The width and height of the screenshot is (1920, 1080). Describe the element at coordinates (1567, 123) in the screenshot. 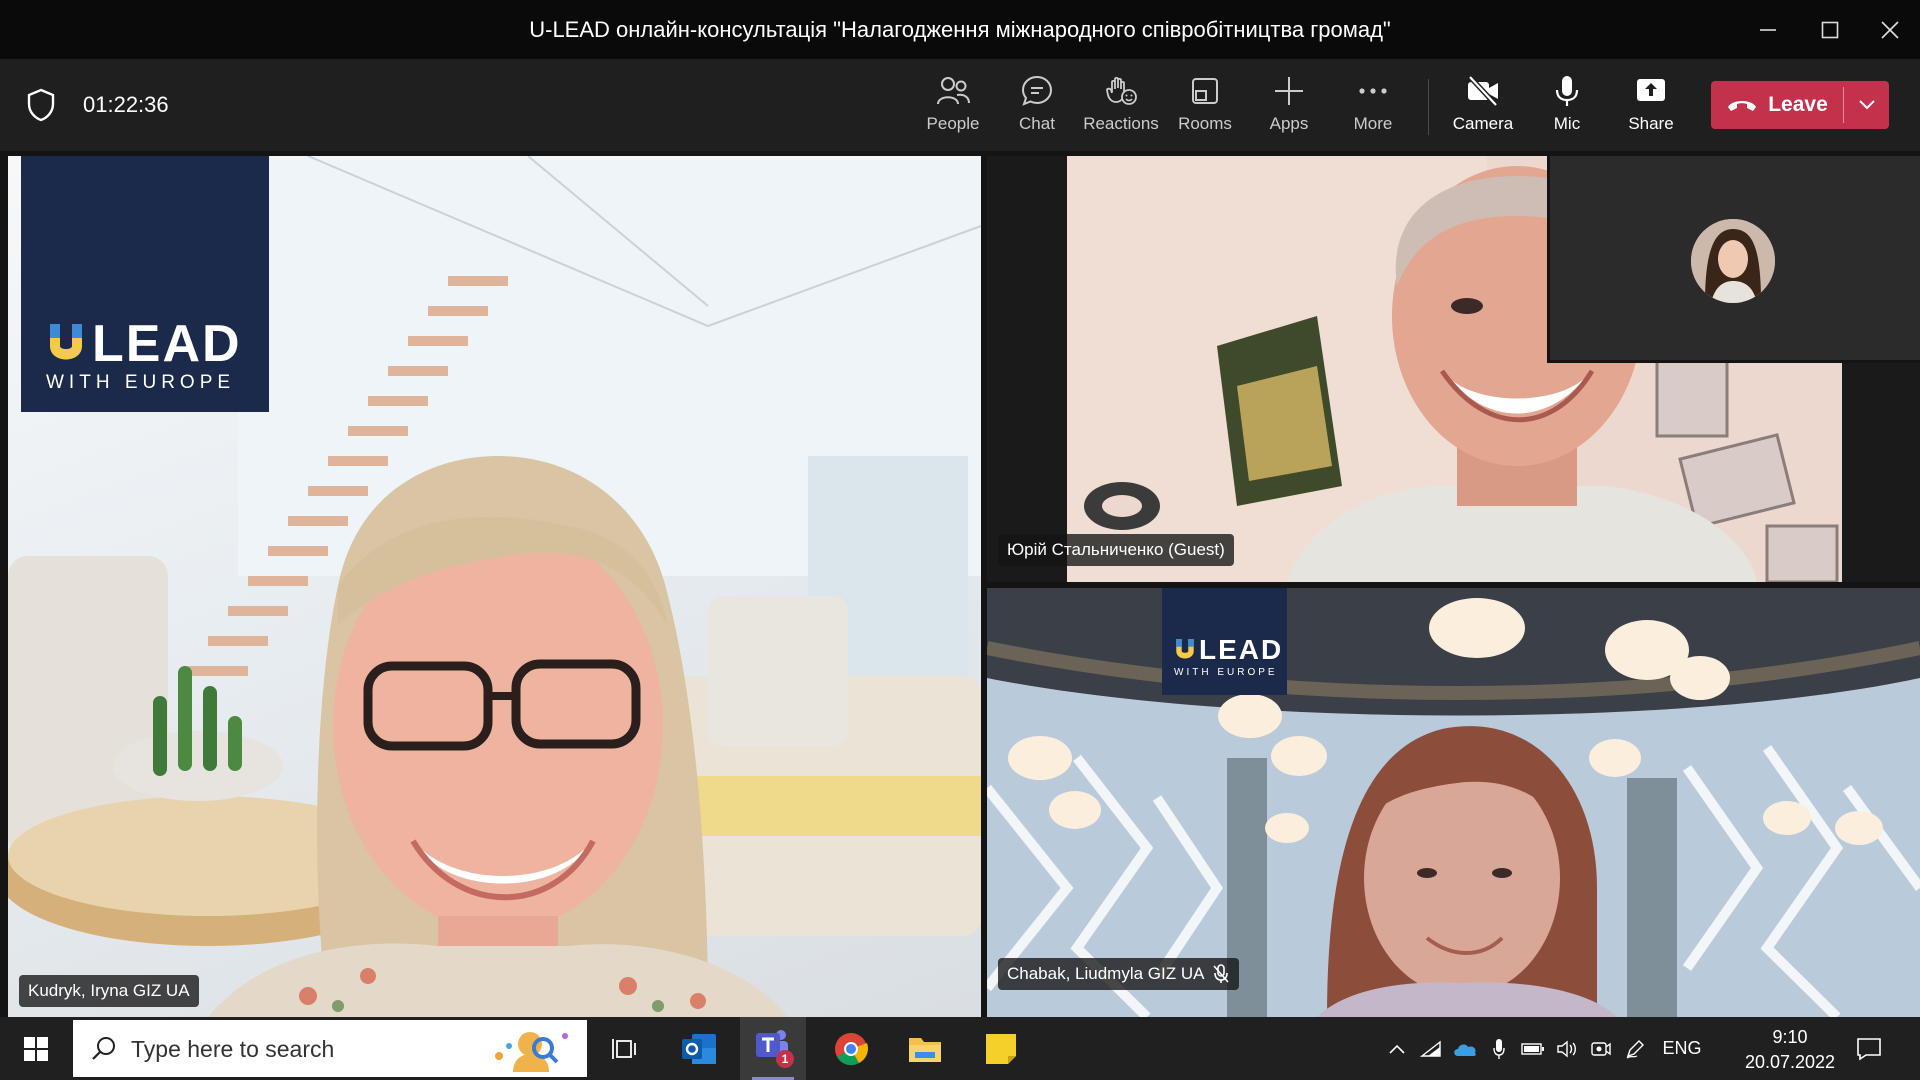

I see `mic-label: Mic` at that location.